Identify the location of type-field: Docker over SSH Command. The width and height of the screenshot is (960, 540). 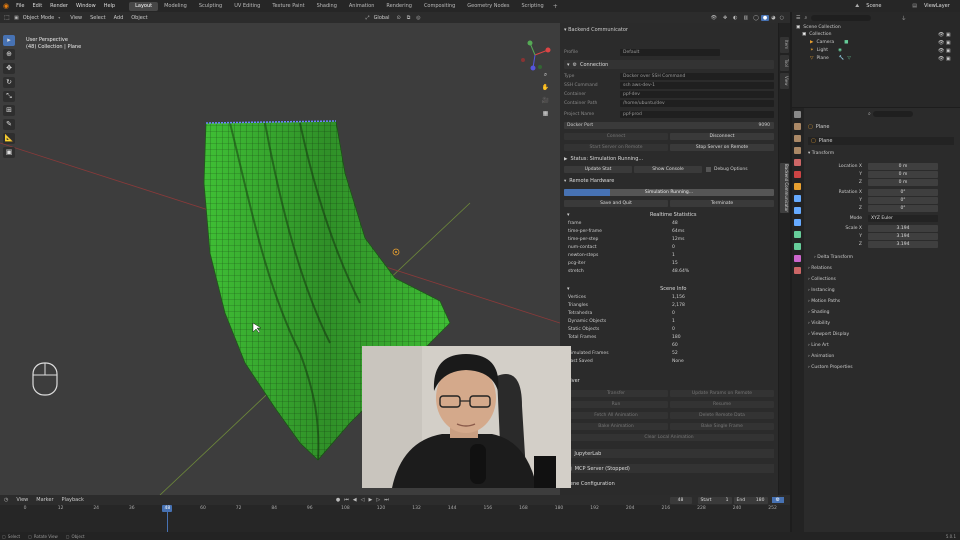
(697, 76).